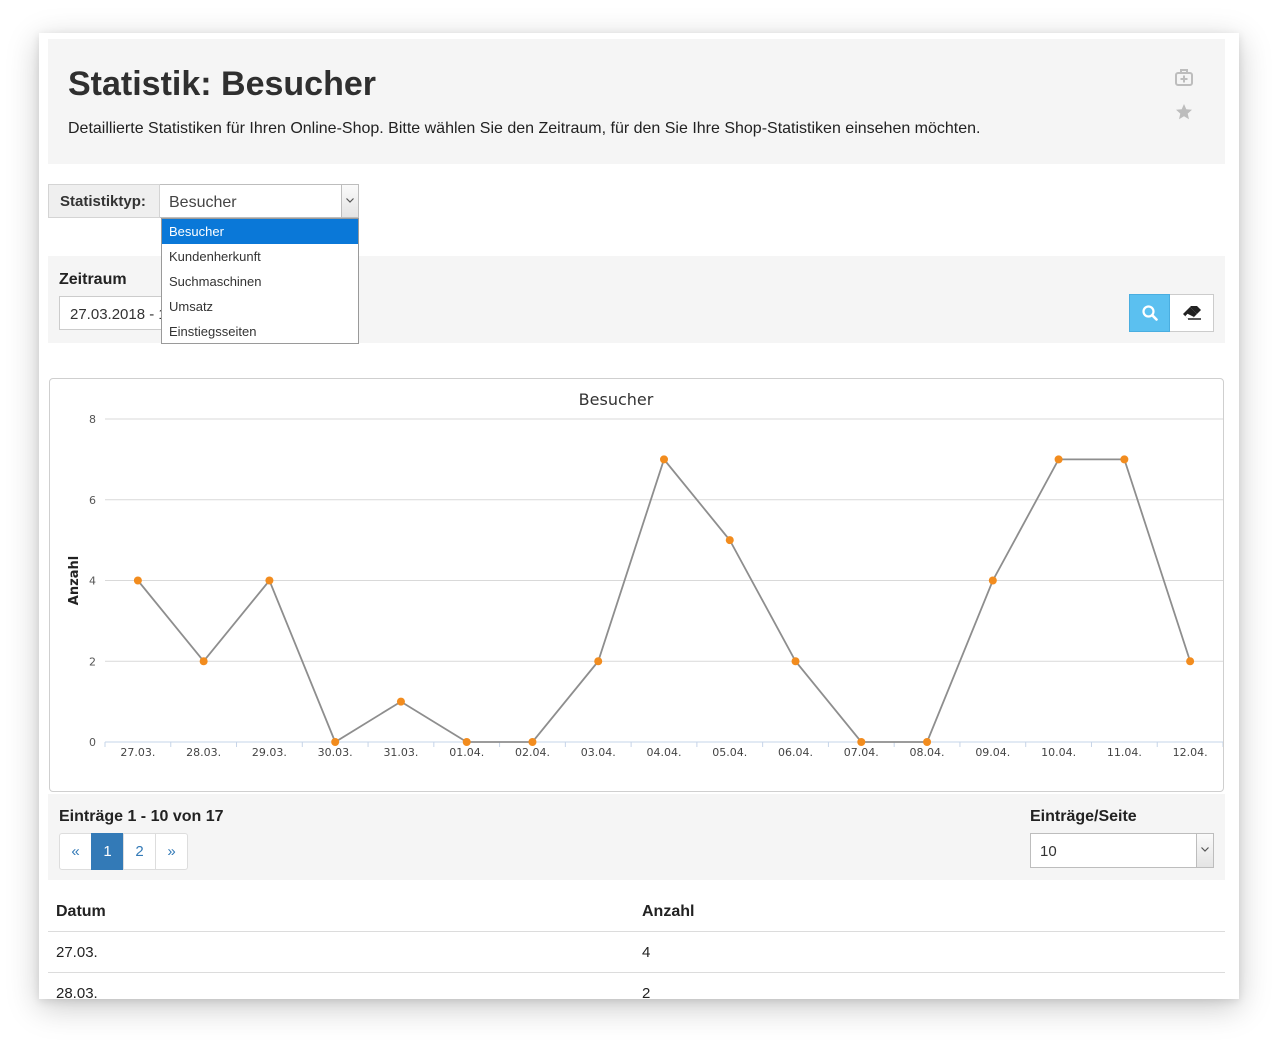 This screenshot has height=1055, width=1288. I want to click on page-button-1: 1, so click(107, 851).